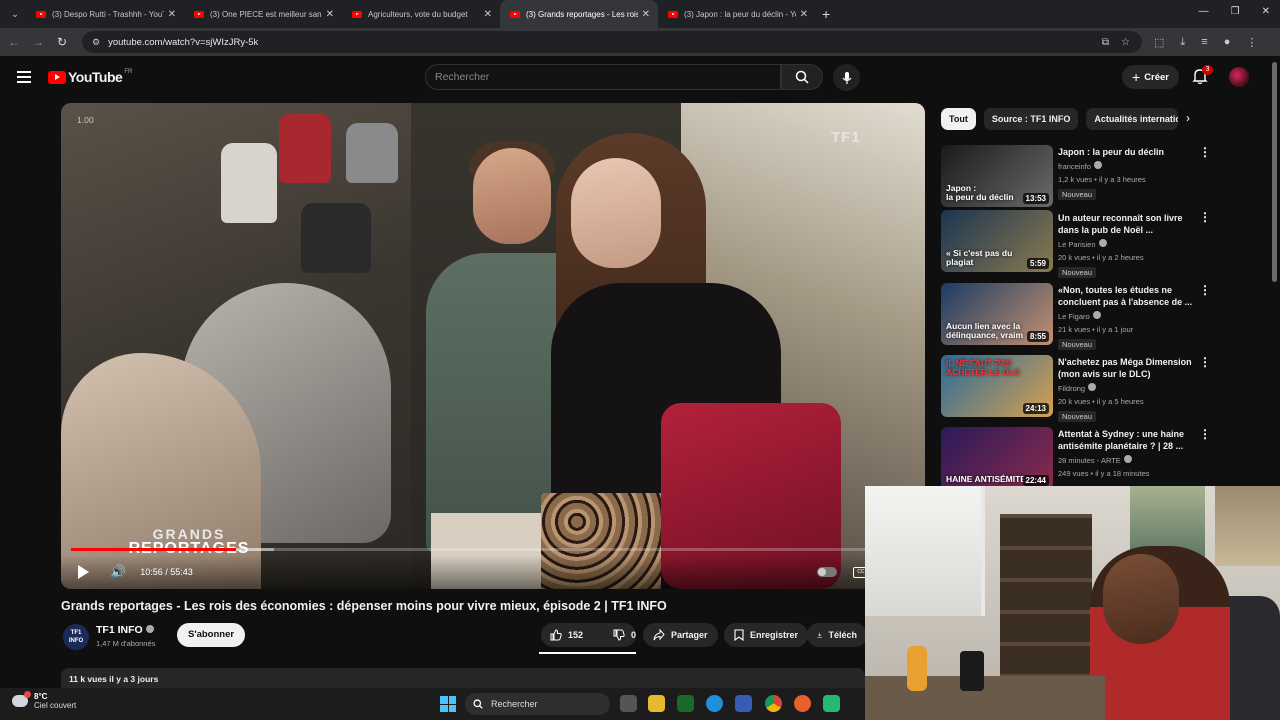  I want to click on app-icon, so click(831, 703).